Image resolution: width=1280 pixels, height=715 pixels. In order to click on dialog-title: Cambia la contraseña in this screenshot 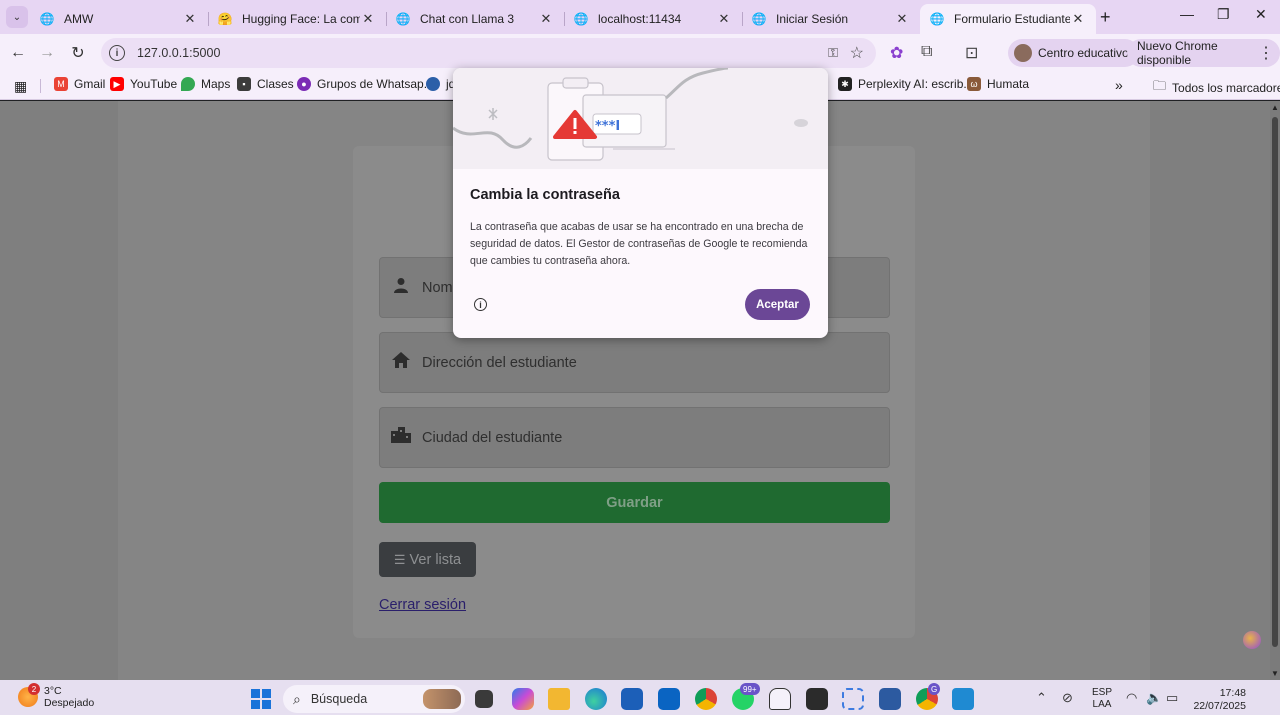, I will do `click(545, 195)`.